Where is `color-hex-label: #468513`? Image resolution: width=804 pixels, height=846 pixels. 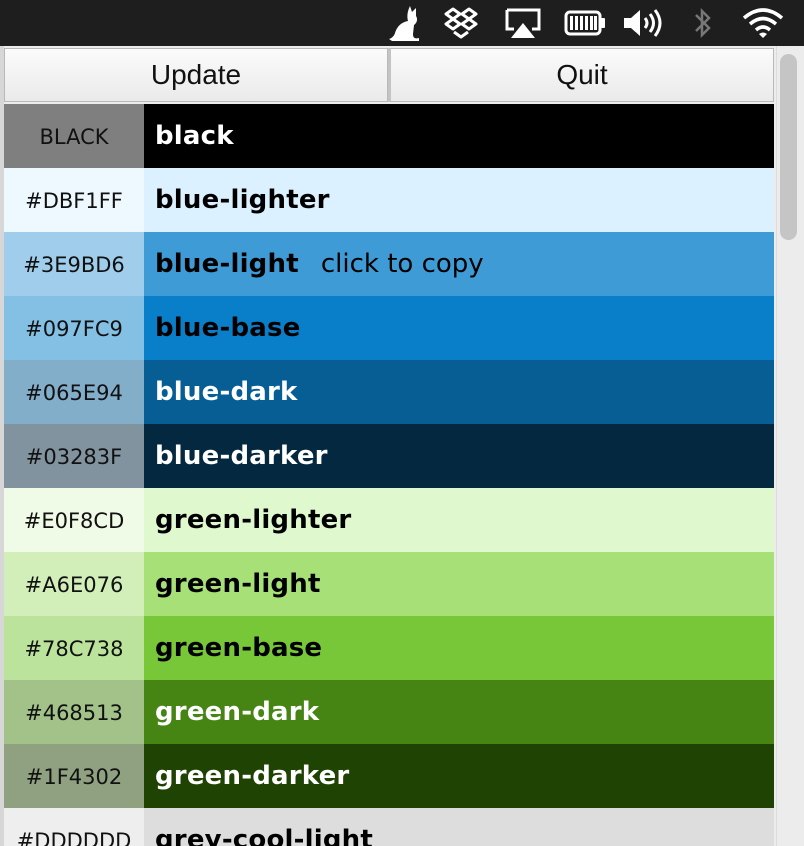
color-hex-label: #468513 is located at coordinates (74, 712).